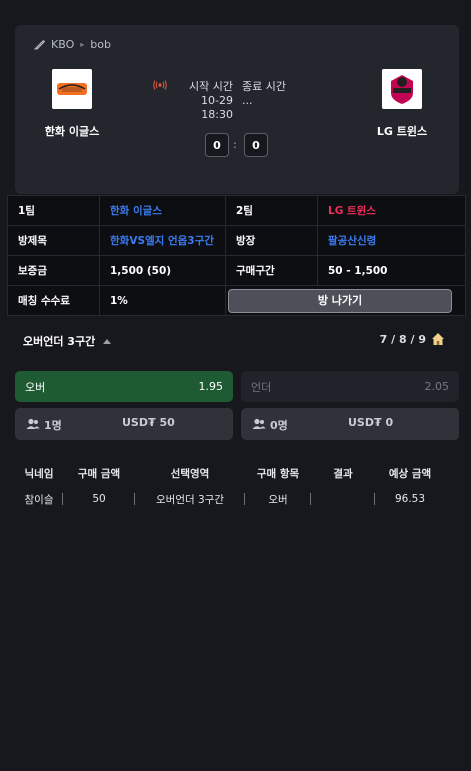  Describe the element at coordinates (190, 499) in the screenshot. I see `cell-selection: 오버언더 3구간` at that location.